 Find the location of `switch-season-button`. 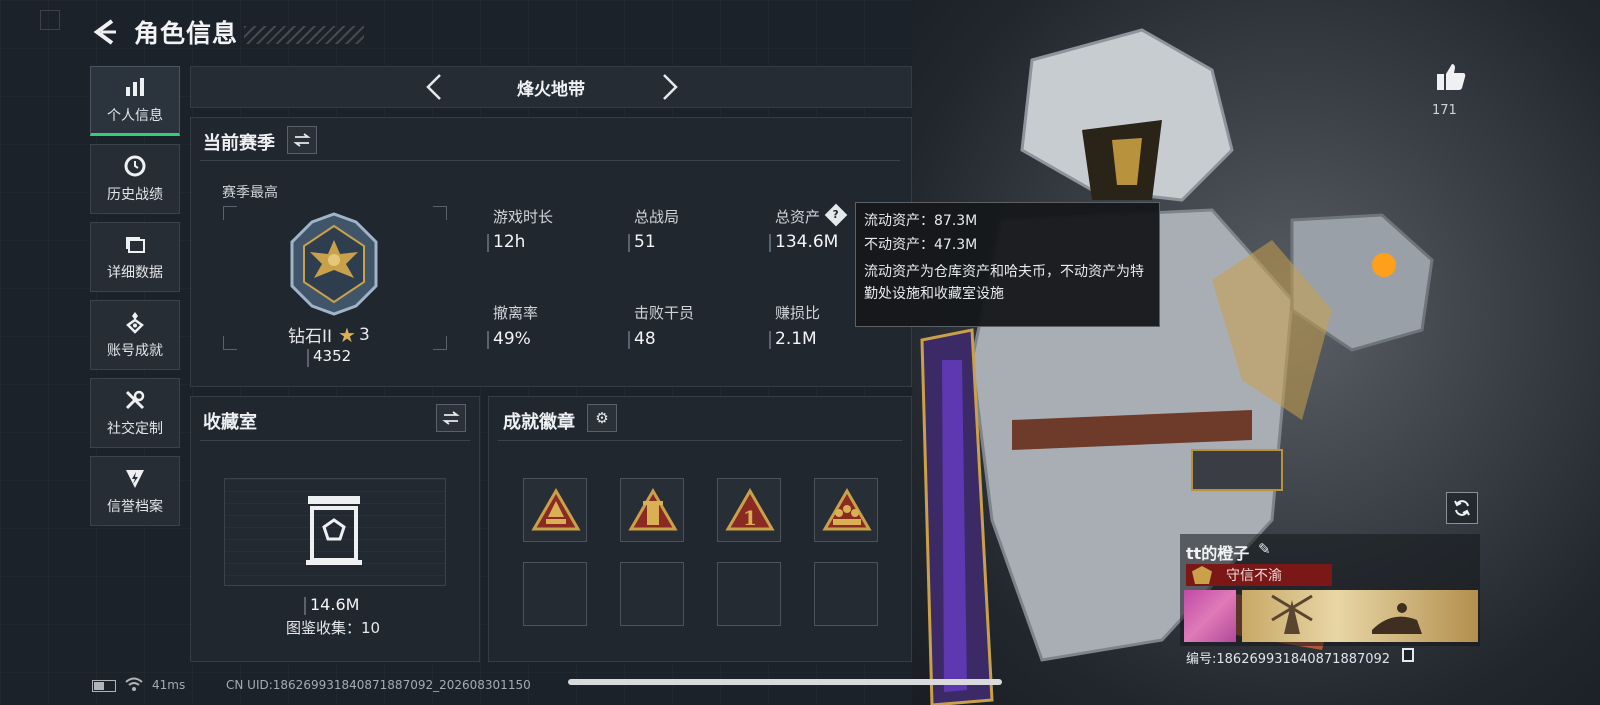

switch-season-button is located at coordinates (302, 140).